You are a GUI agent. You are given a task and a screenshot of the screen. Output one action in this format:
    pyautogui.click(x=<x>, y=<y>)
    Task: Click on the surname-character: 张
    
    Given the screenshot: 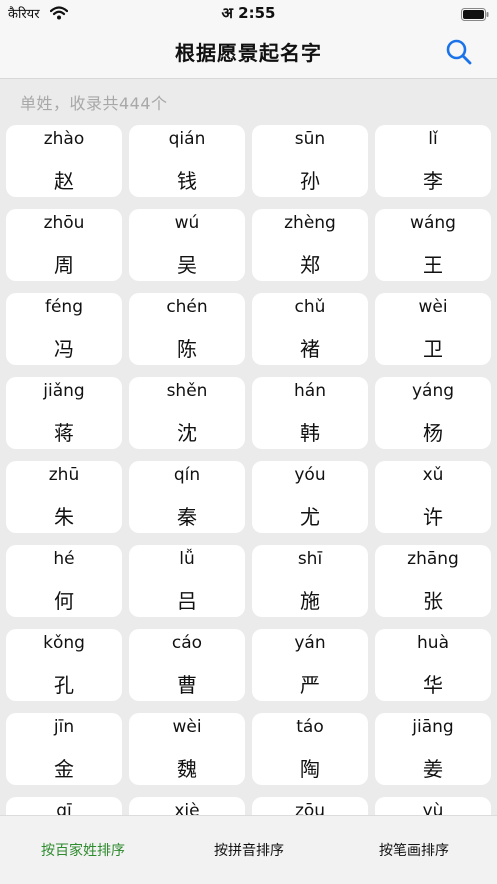 What is the action you would take?
    pyautogui.click(x=433, y=601)
    